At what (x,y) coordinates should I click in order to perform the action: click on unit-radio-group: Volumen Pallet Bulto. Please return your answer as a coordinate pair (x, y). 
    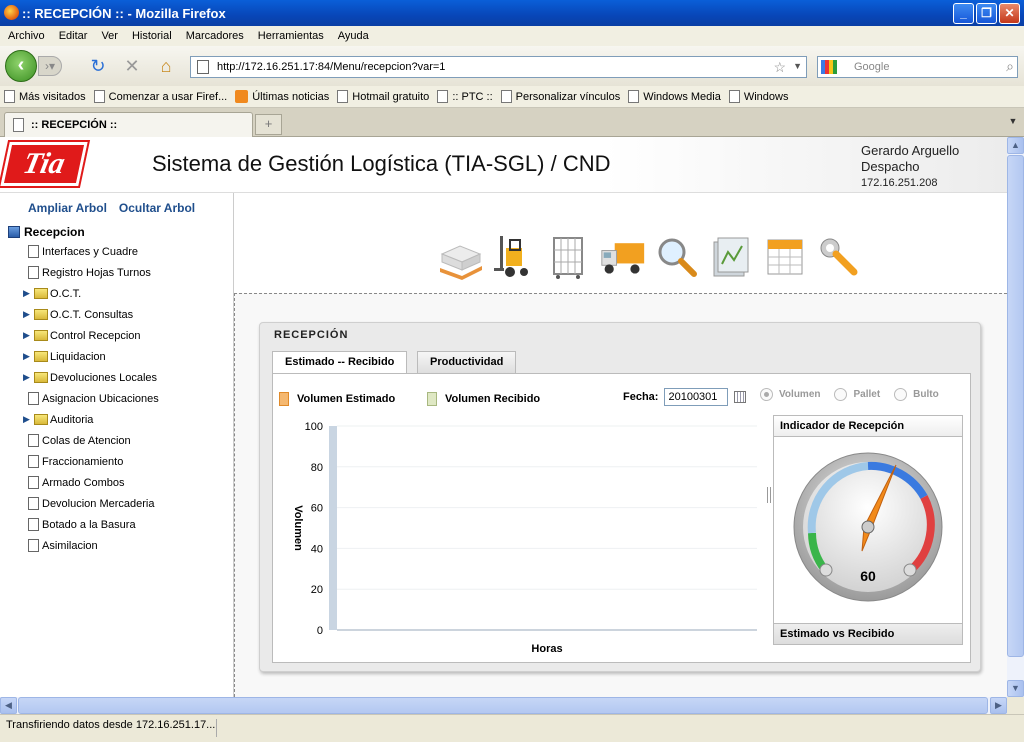
    Looking at the image, I should click on (849, 394).